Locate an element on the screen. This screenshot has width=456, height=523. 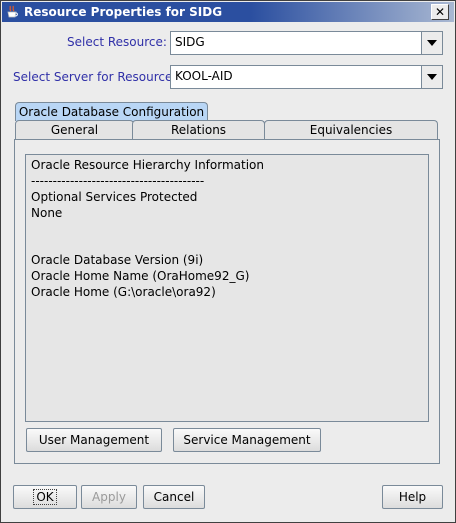
select-server-label: Select Server for Resource: is located at coordinates (95, 77).